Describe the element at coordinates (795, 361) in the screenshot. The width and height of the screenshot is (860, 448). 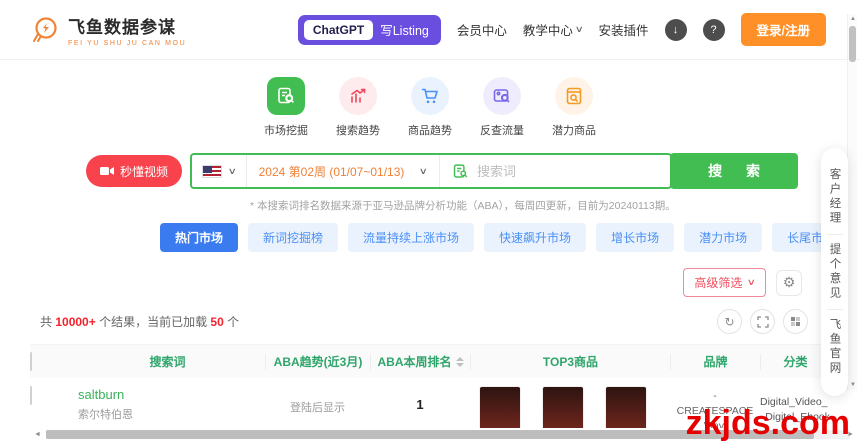
I see `col-category: 分类` at that location.